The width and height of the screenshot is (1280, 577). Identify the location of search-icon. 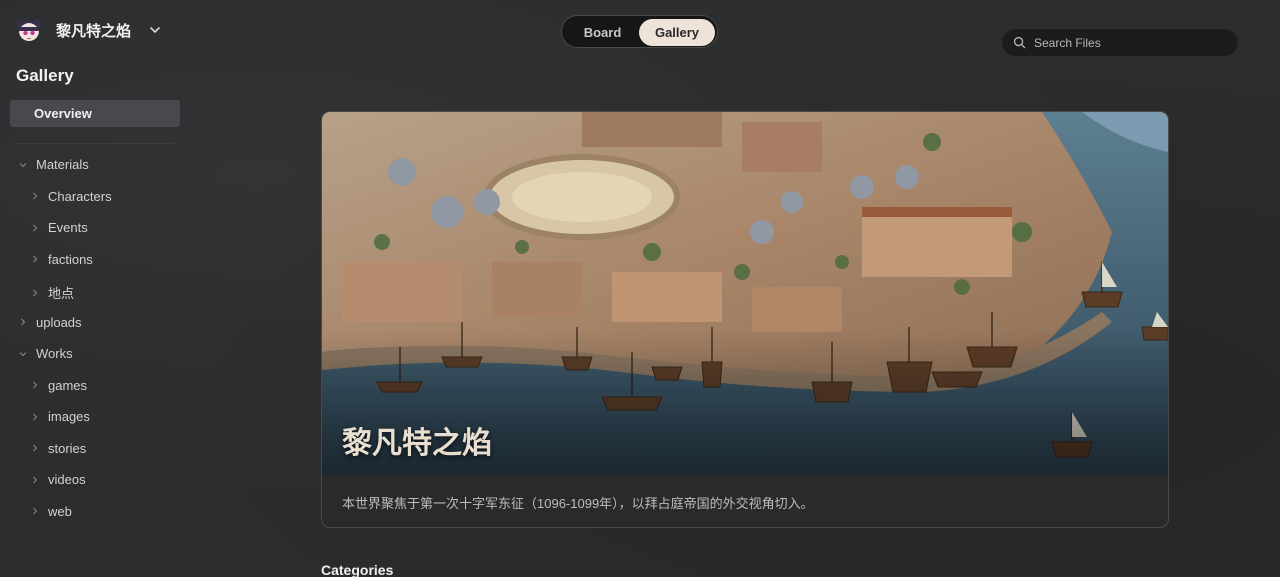
(1019, 42).